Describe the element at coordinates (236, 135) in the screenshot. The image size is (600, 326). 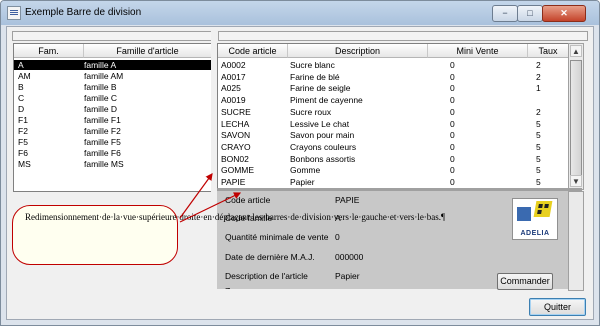
I see `article-code-cell: SAVON` at that location.